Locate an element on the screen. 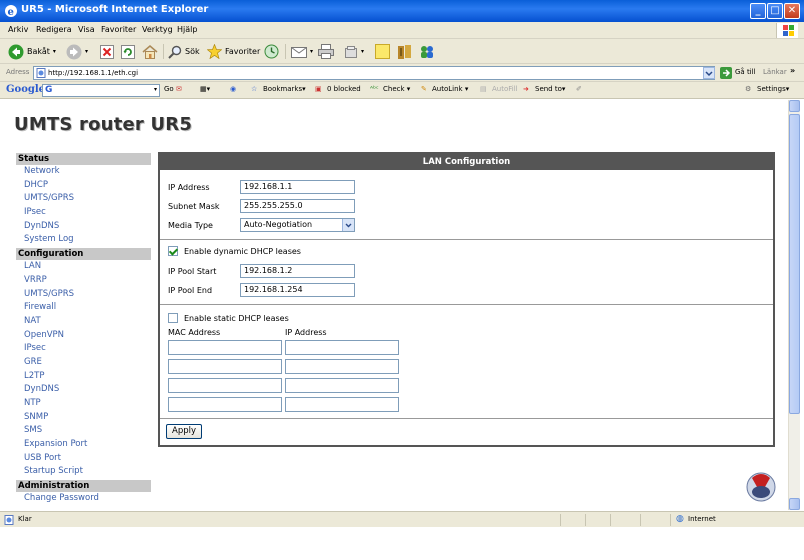 The width and height of the screenshot is (804, 560). links-label: Länkar is located at coordinates (775, 72).